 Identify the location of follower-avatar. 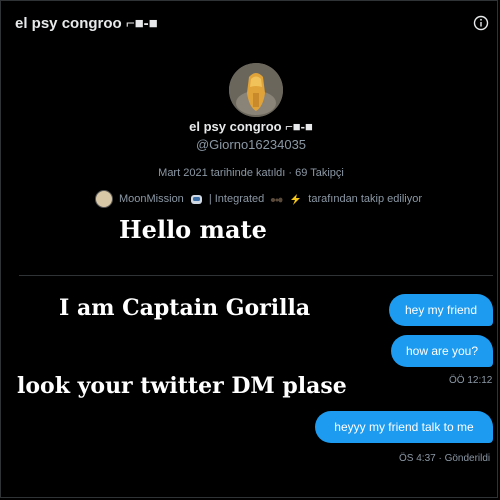
(104, 199).